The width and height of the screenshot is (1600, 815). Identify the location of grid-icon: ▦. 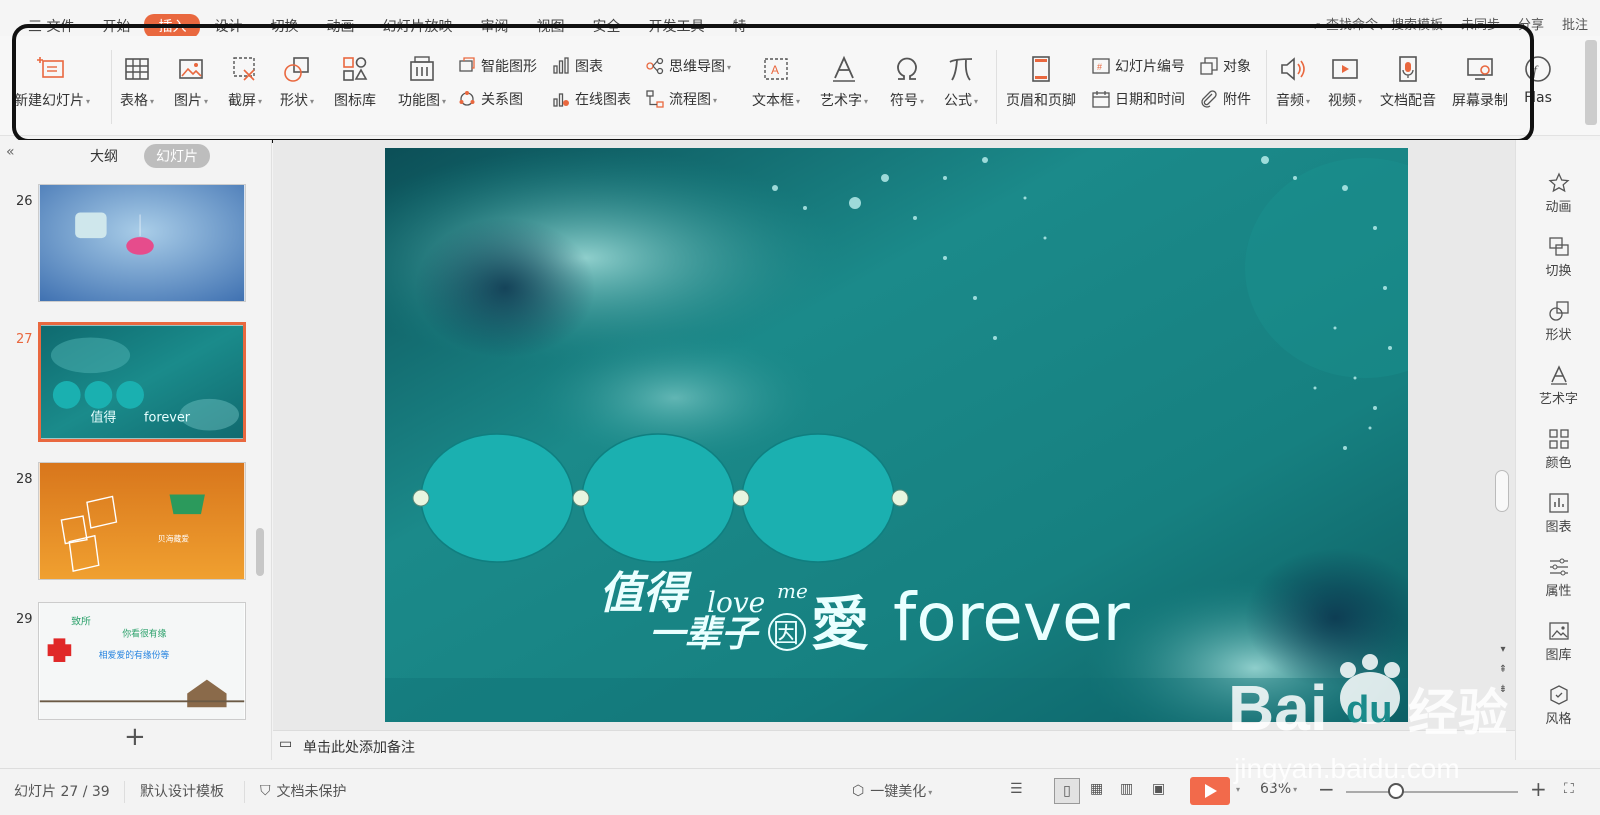
(1097, 789).